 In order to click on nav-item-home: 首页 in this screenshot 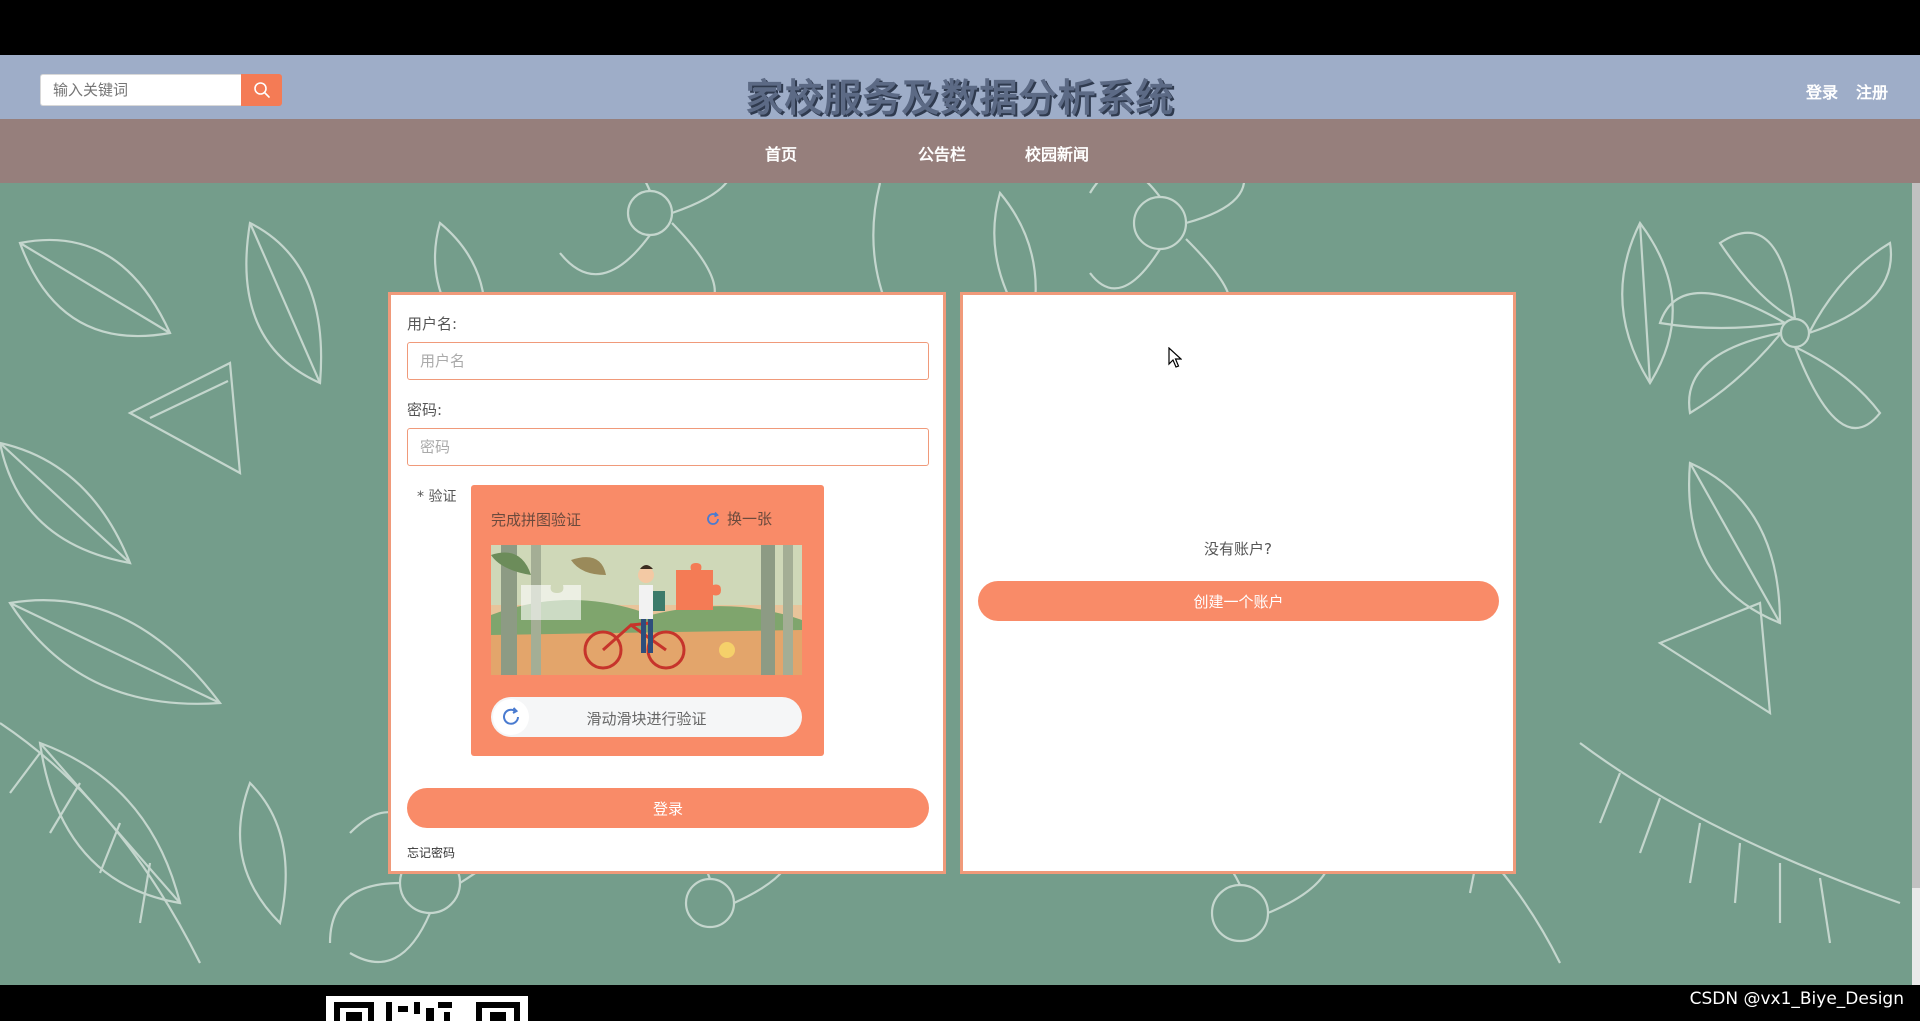, I will do `click(781, 153)`.